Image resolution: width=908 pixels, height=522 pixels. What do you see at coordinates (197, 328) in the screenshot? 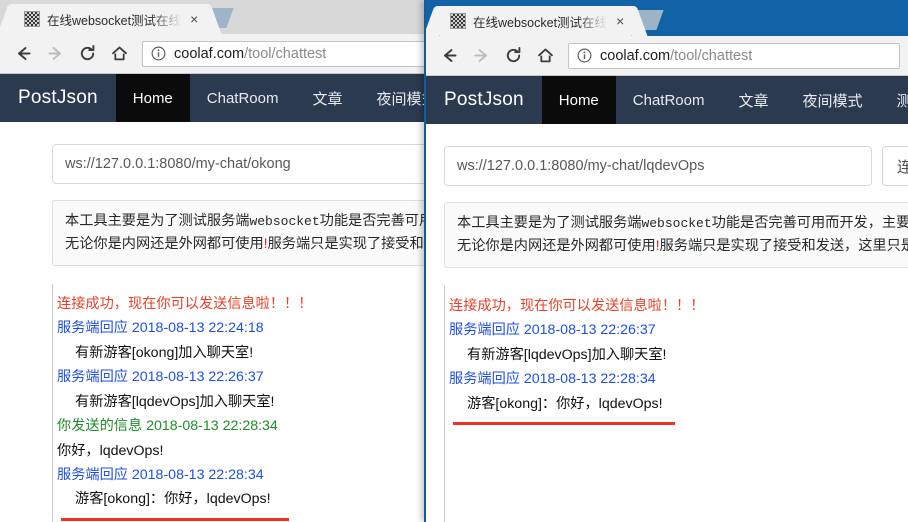
I see `message-timestamp: 2018-08-13 22:24:18` at bounding box center [197, 328].